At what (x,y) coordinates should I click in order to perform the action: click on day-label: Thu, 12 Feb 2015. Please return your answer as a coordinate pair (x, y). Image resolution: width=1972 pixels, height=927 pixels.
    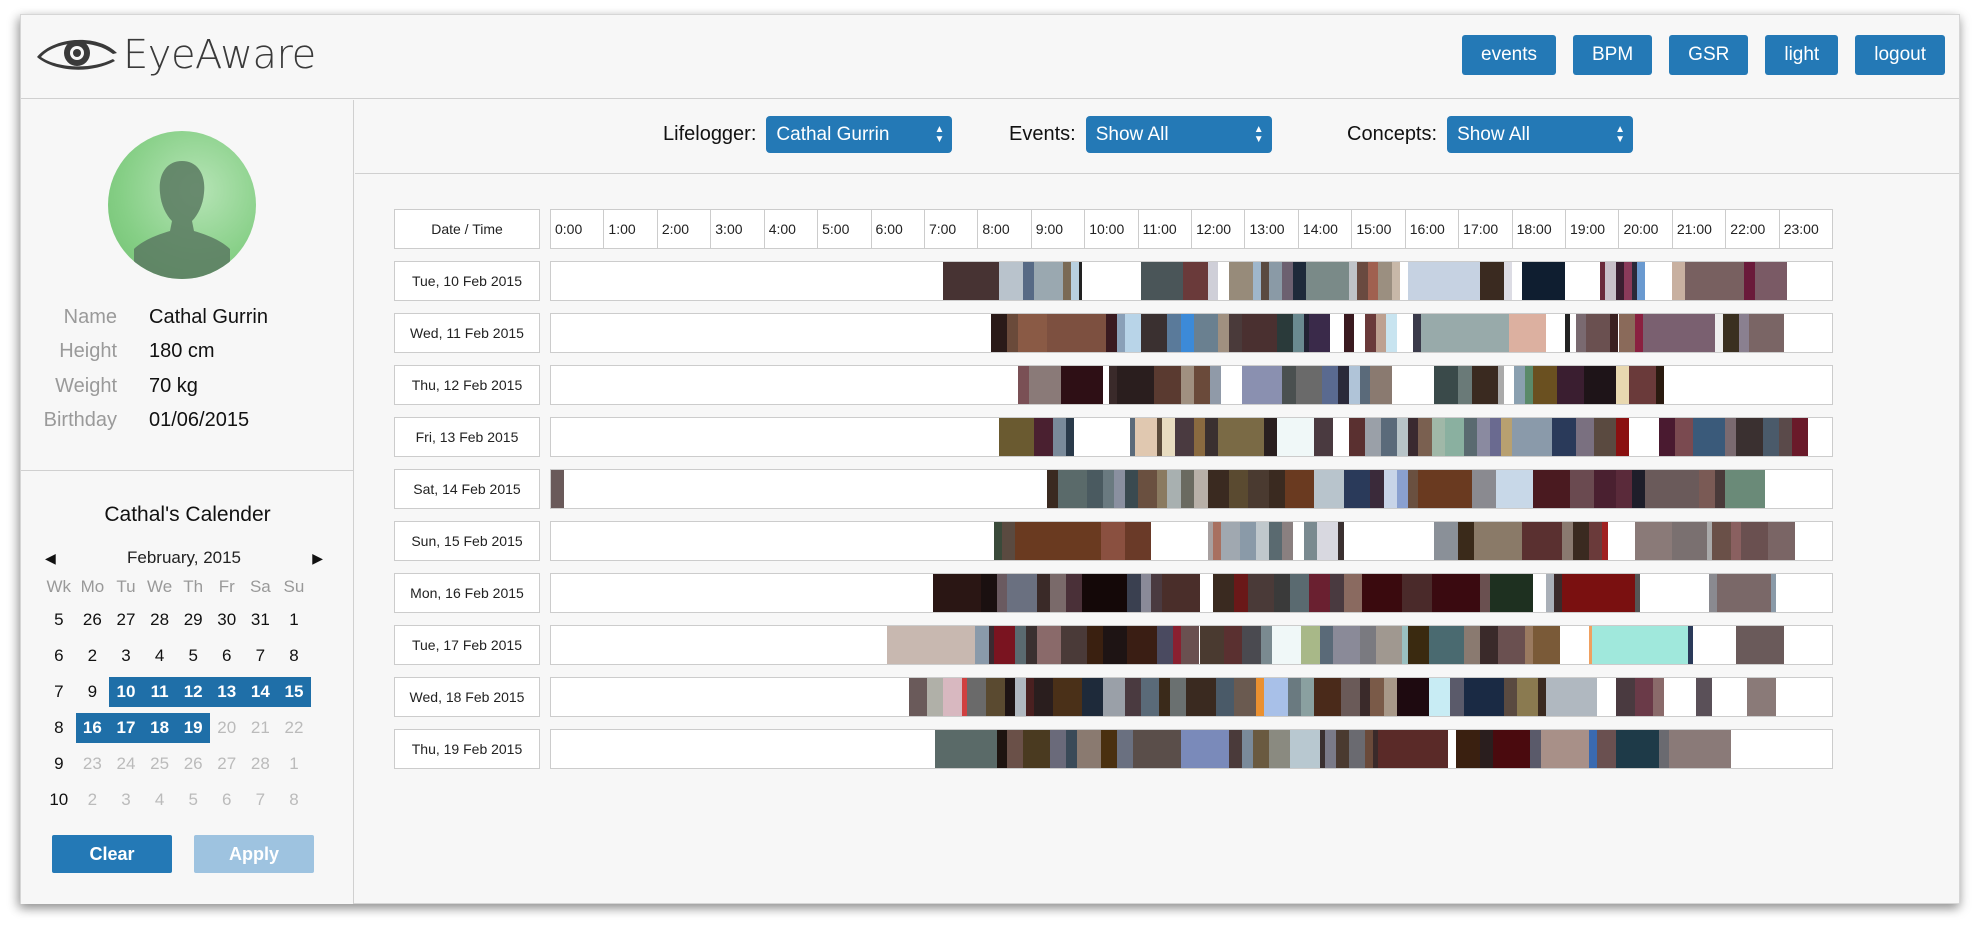
    Looking at the image, I should click on (467, 385).